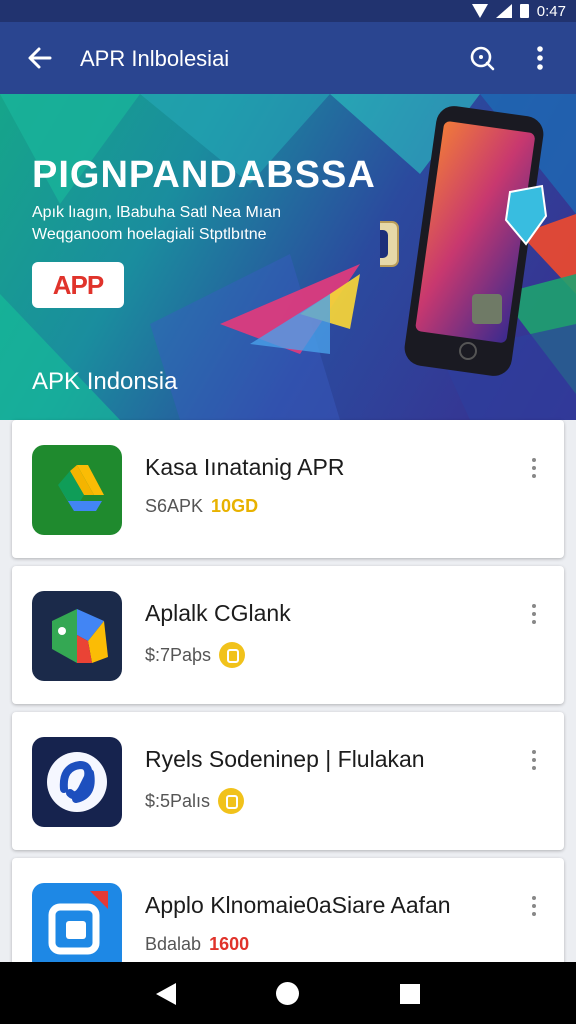 The image size is (576, 1024). I want to click on smartphone-illustration, so click(464, 241).